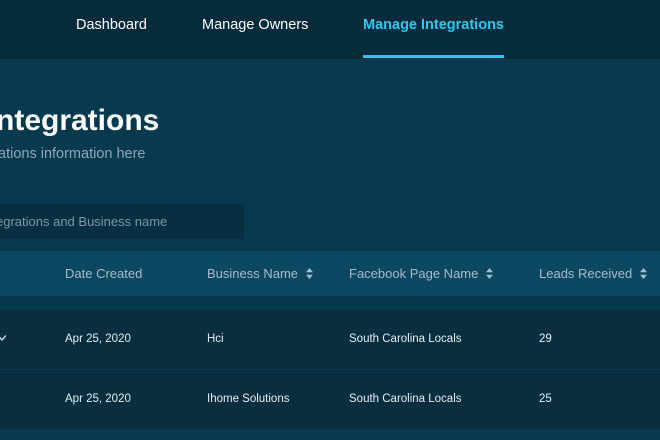 The image size is (660, 440). I want to click on cell-leads-received: 29, so click(545, 339).